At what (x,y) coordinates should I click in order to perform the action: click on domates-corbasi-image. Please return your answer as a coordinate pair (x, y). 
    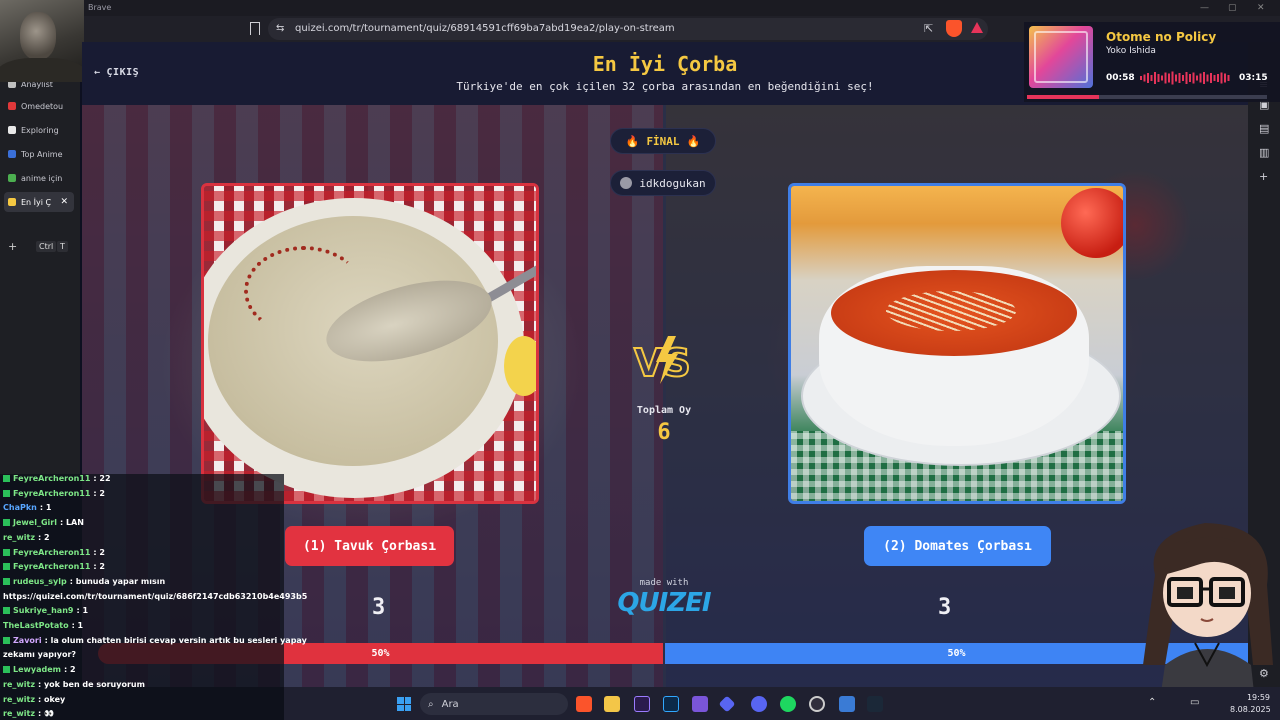
    Looking at the image, I should click on (957, 343).